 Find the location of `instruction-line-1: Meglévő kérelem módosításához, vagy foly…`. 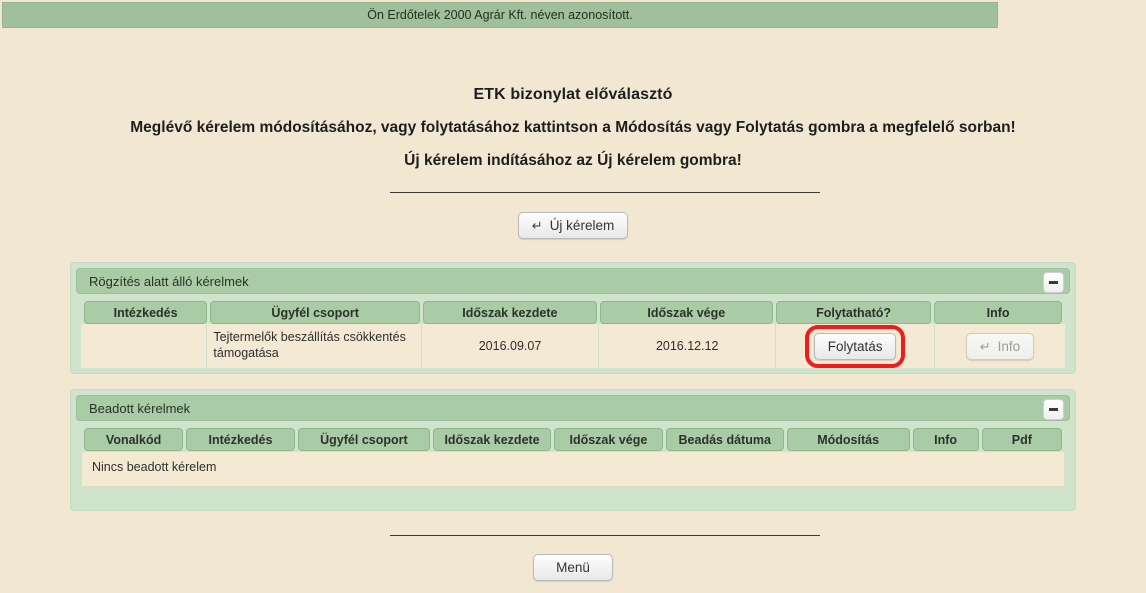

instruction-line-1: Meglévő kérelem módosításához, vagy foly… is located at coordinates (573, 127).